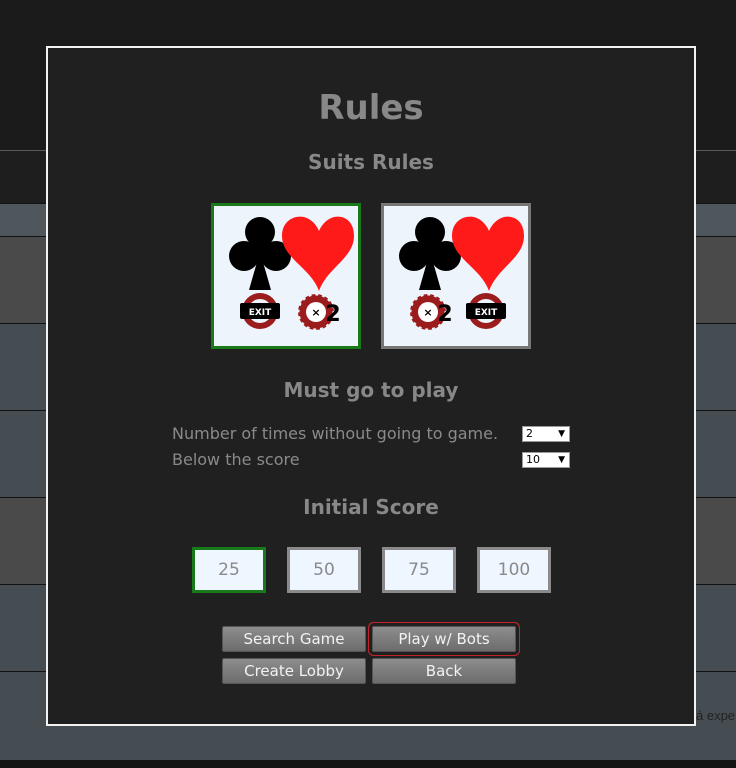 The image size is (736, 768). I want to click on times-without-going-label: Number of times without going to game., so click(335, 433).